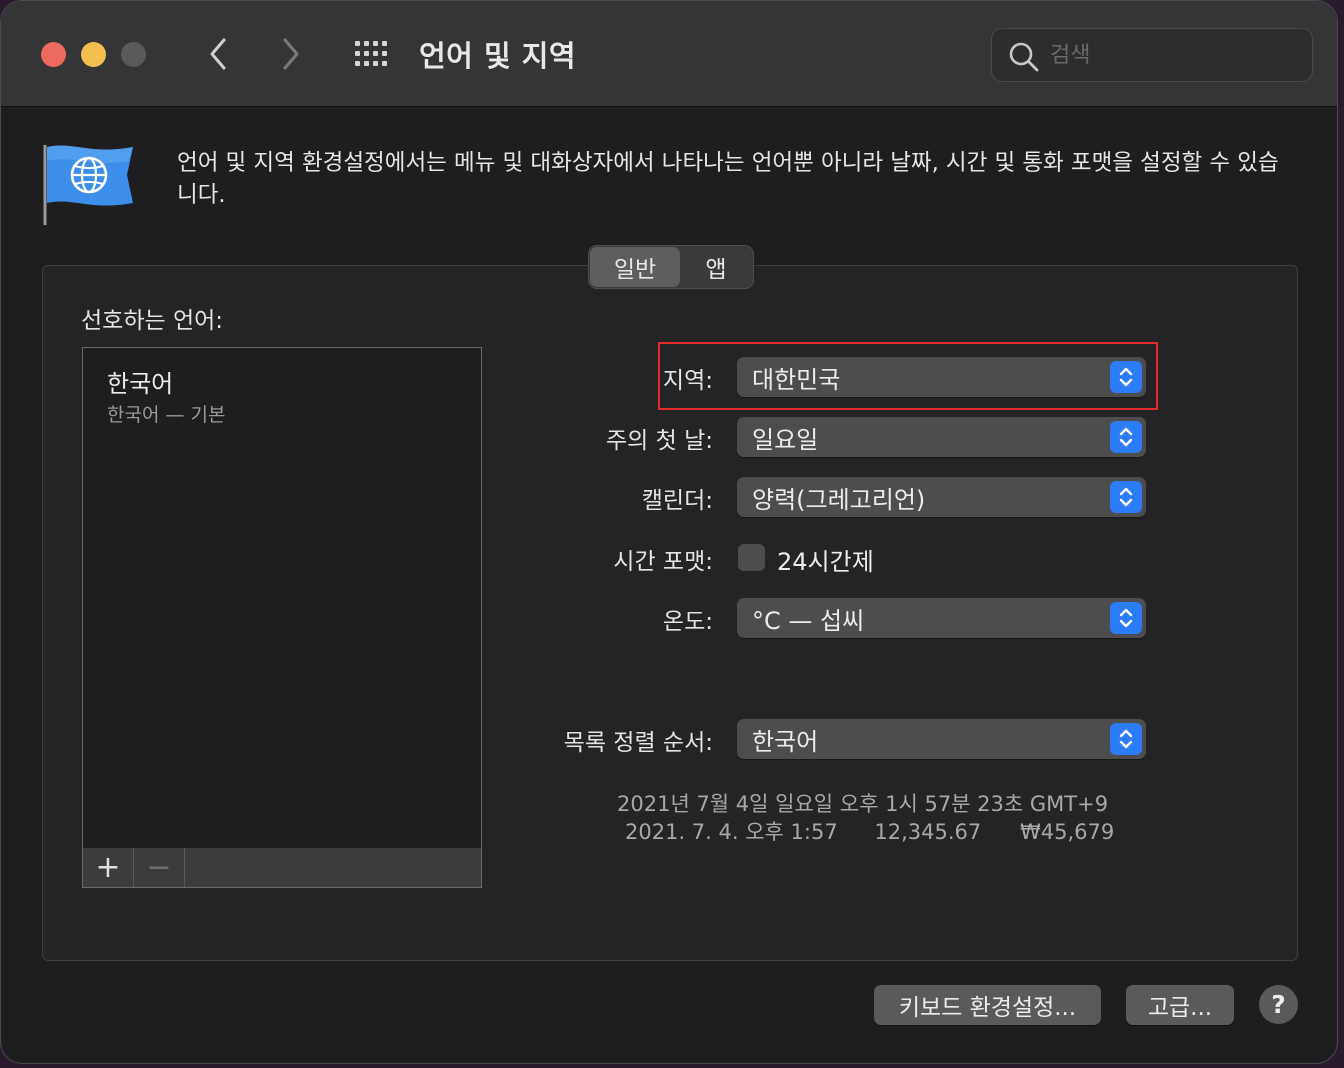  What do you see at coordinates (785, 440) in the screenshot?
I see `first-day-value: 일요일` at bounding box center [785, 440].